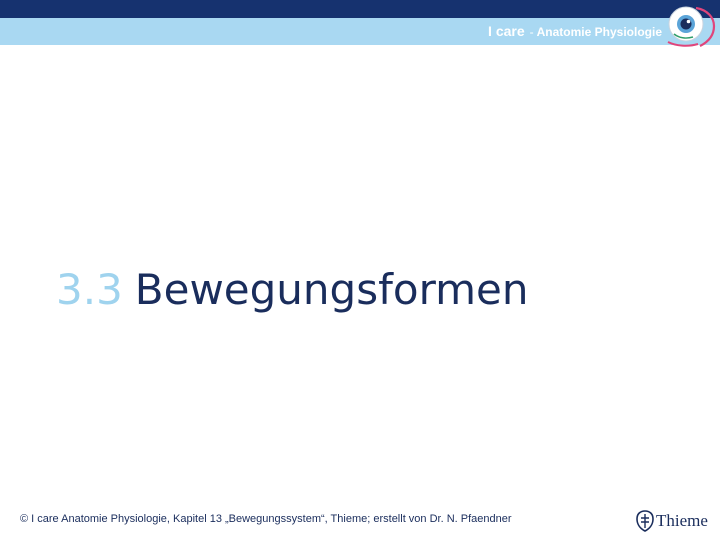 This screenshot has height=540, width=720. What do you see at coordinates (506, 31) in the screenshot?
I see `brand-main: I care` at bounding box center [506, 31].